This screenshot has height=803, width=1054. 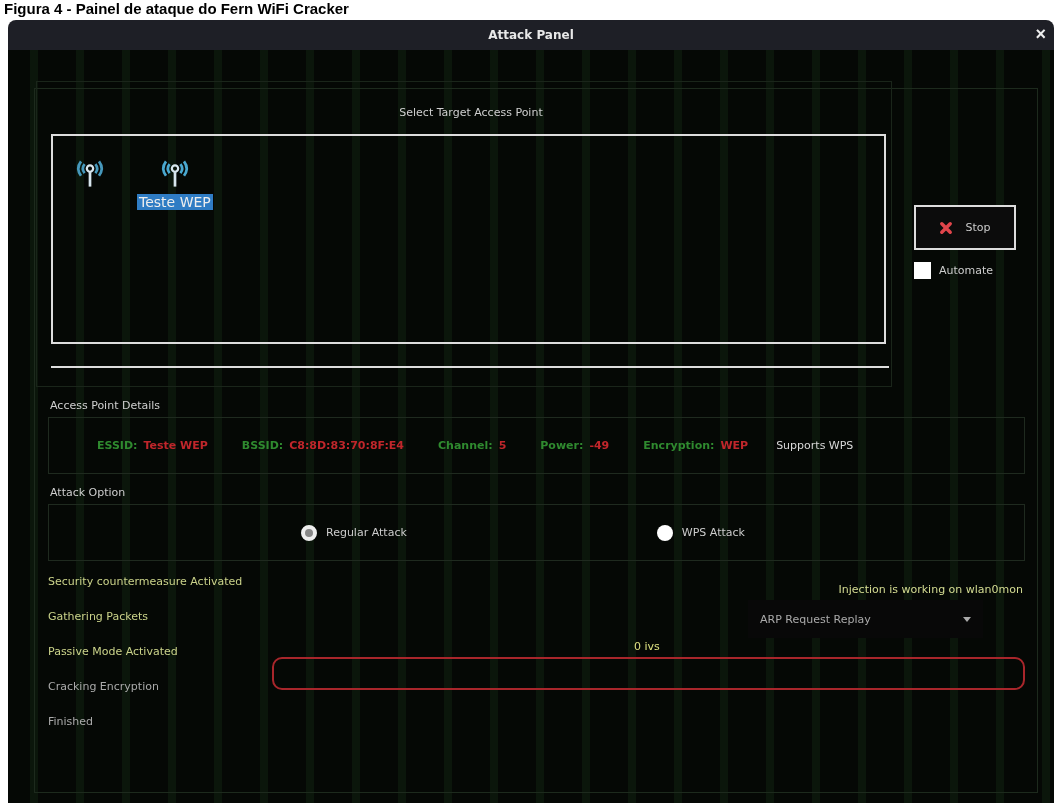 I want to click on section-heading: Attack Option, so click(x=88, y=493).